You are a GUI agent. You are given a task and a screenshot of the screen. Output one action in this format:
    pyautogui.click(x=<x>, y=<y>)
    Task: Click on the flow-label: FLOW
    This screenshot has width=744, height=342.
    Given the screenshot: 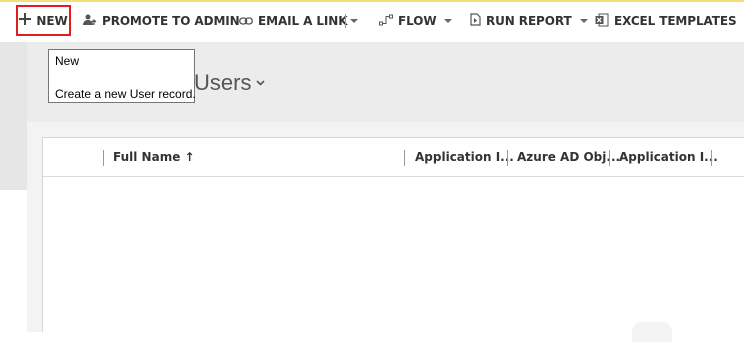 What is the action you would take?
    pyautogui.click(x=417, y=21)
    